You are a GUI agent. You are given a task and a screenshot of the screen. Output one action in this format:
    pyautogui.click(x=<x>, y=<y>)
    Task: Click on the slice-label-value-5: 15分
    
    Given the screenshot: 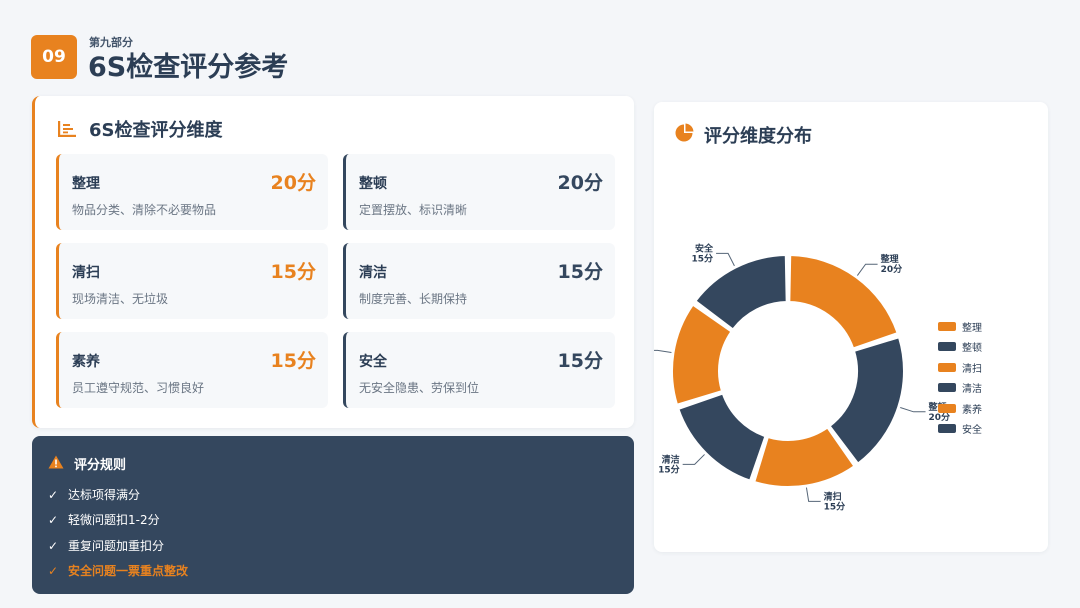 What is the action you would take?
    pyautogui.click(x=703, y=258)
    